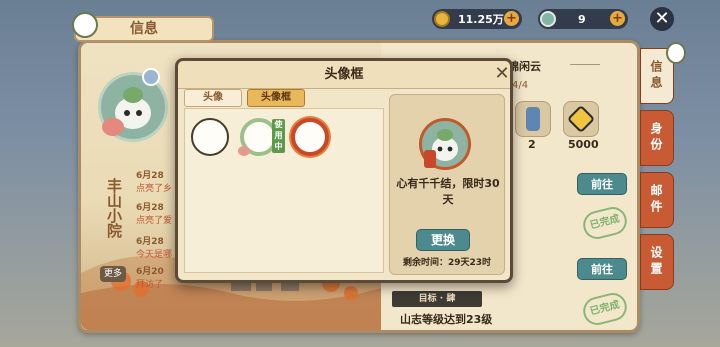 Image resolution: width=720 pixels, height=347 pixels. What do you see at coordinates (310, 137) in the screenshot?
I see `frame-option-knot` at bounding box center [310, 137].